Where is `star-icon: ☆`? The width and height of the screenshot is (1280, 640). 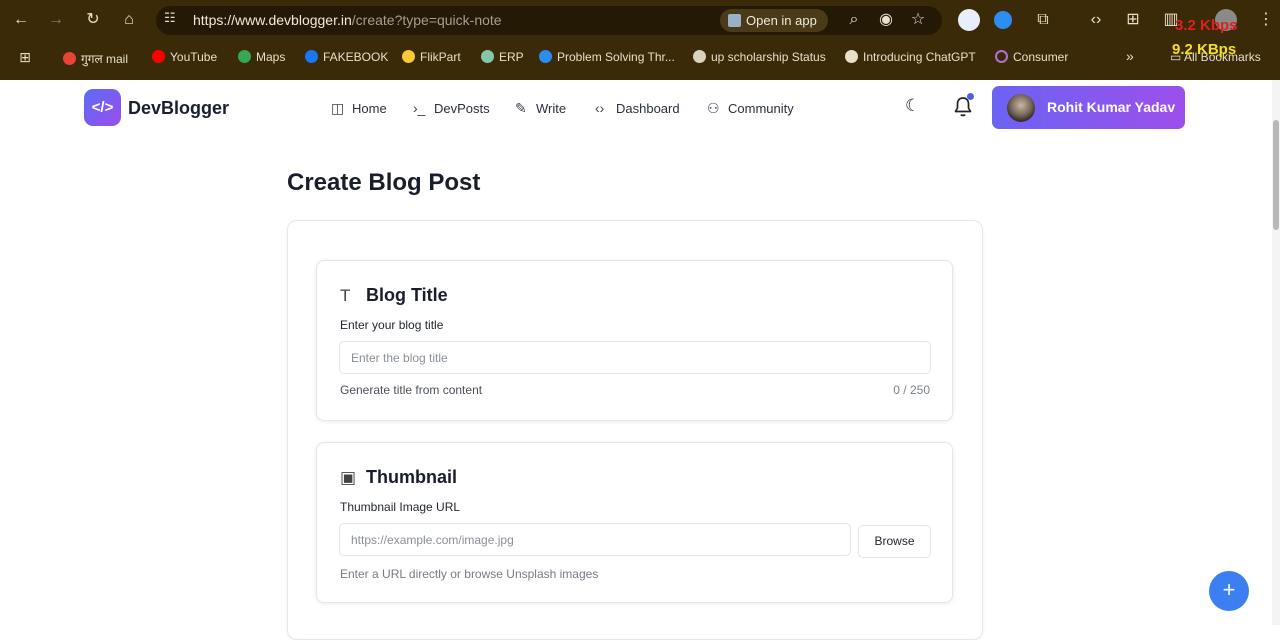 star-icon: ☆ is located at coordinates (918, 20).